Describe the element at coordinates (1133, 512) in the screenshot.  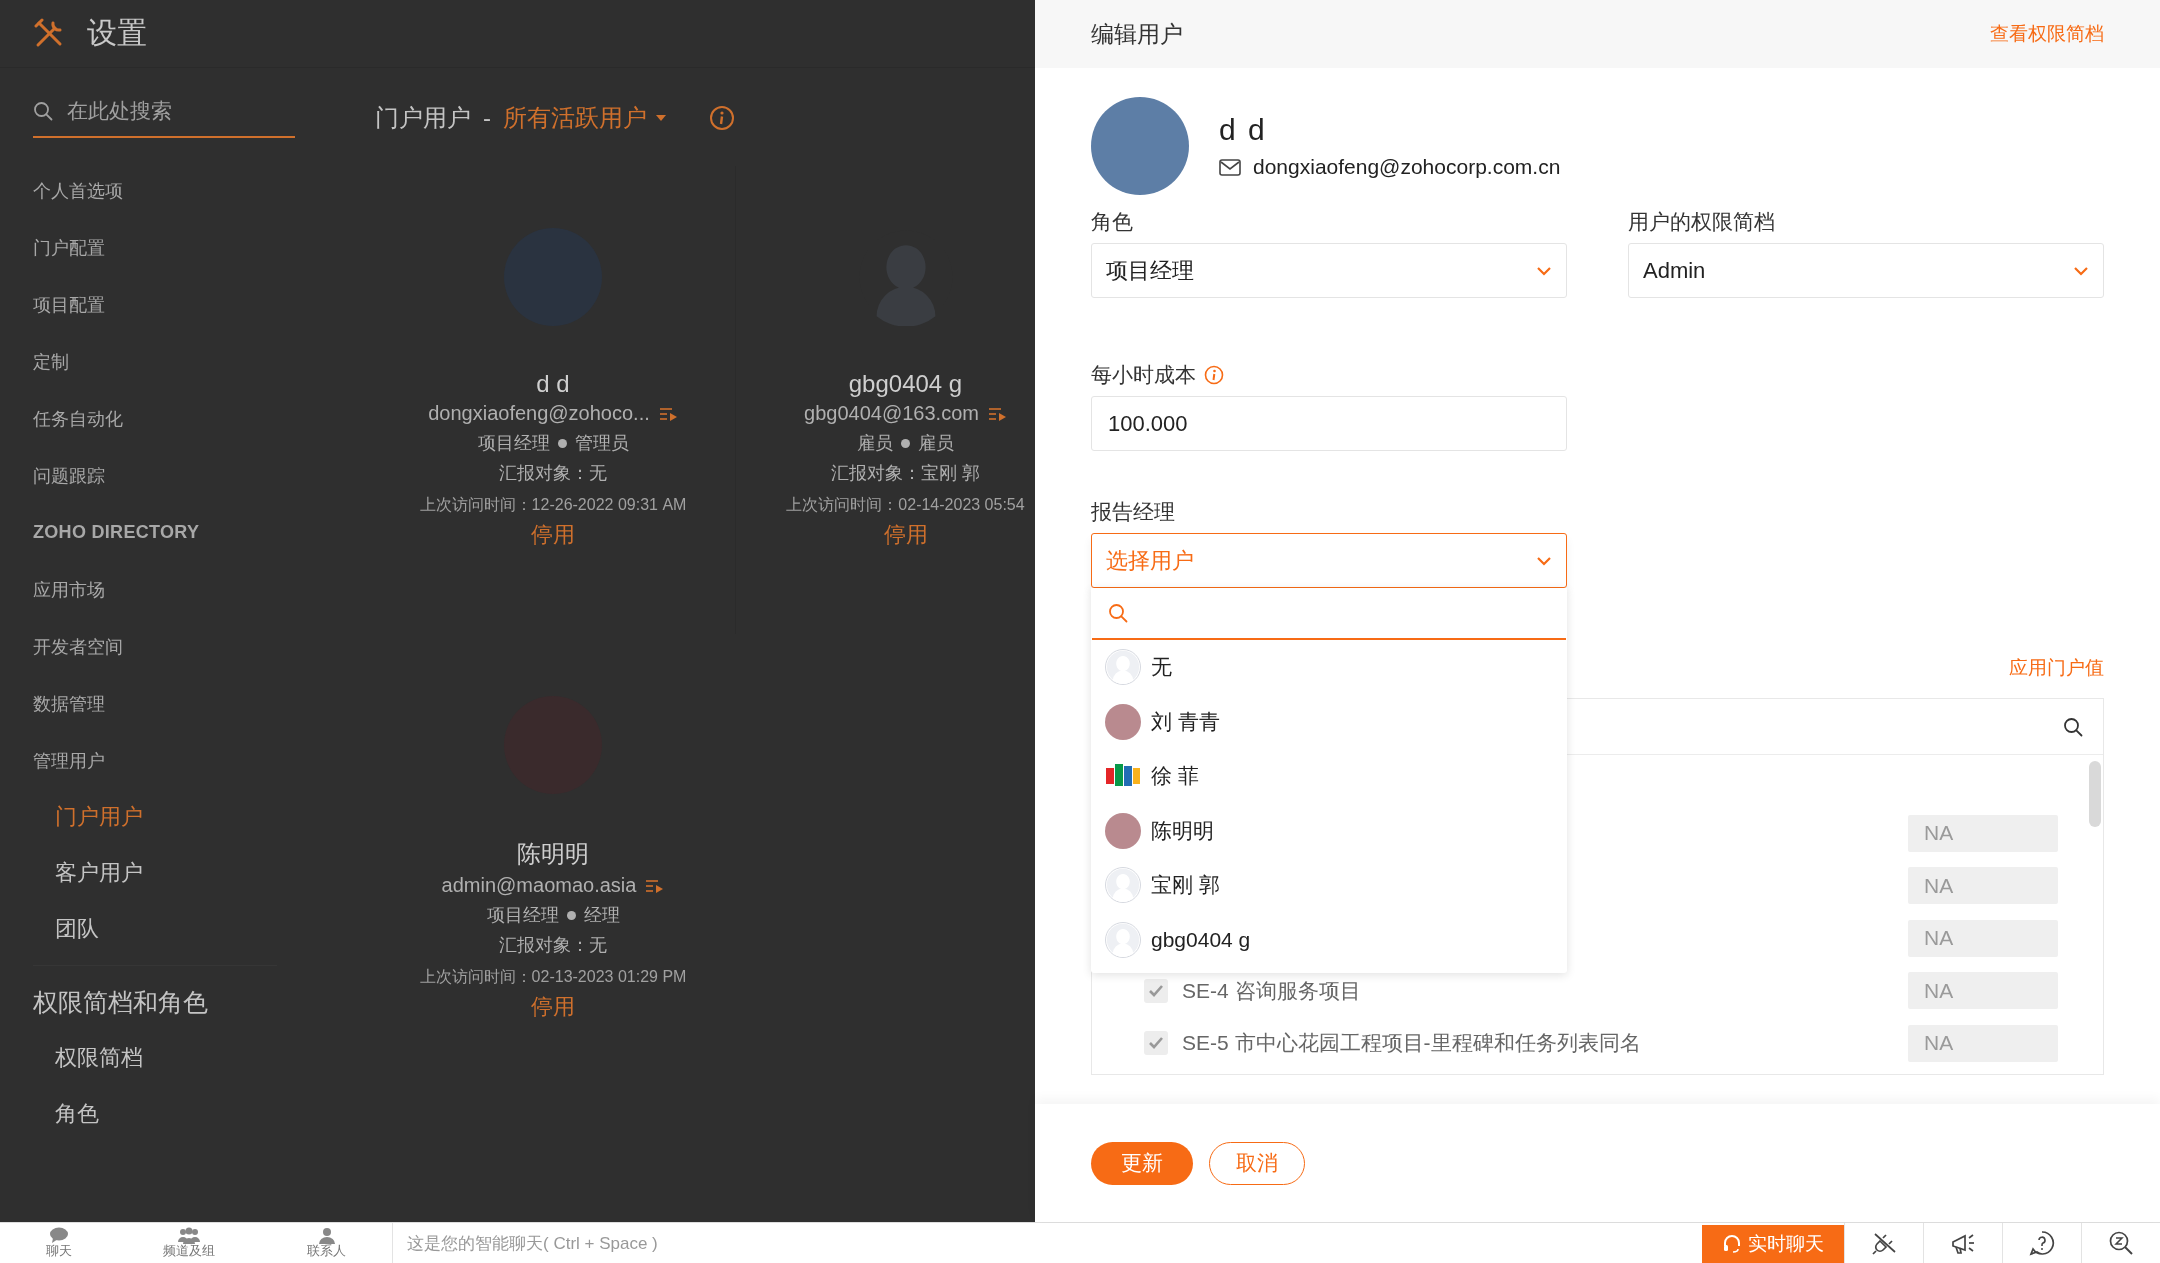
I see `field-label: 报告经理` at that location.